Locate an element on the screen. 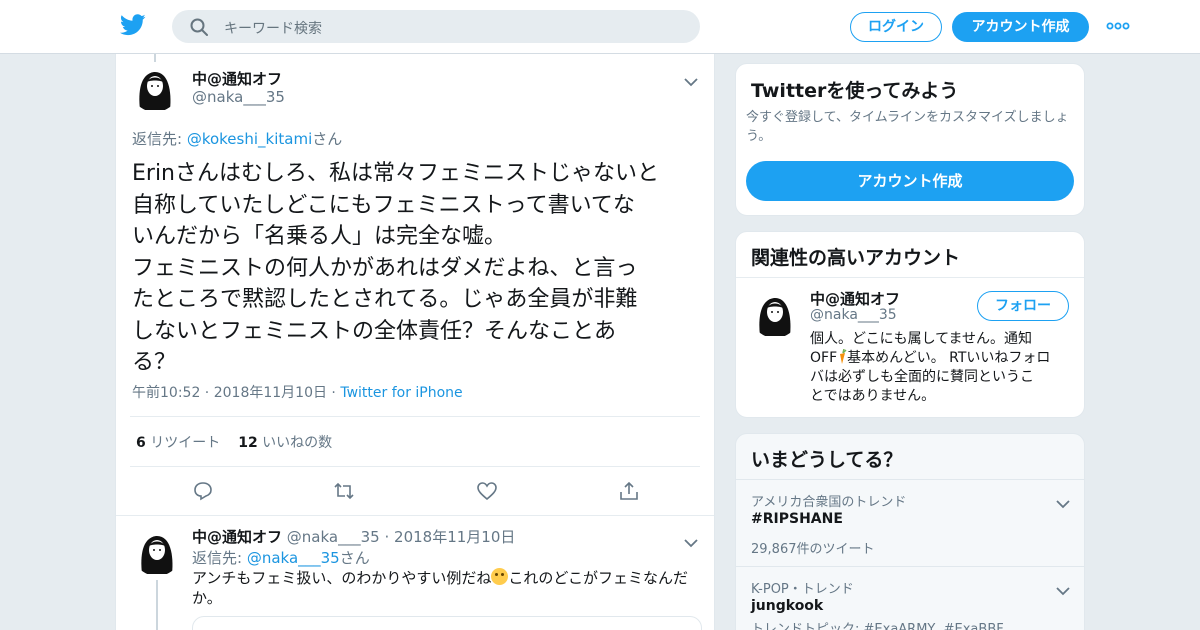 Image resolution: width=1200 pixels, height=630 pixels. retweet-icon is located at coordinates (344, 491).